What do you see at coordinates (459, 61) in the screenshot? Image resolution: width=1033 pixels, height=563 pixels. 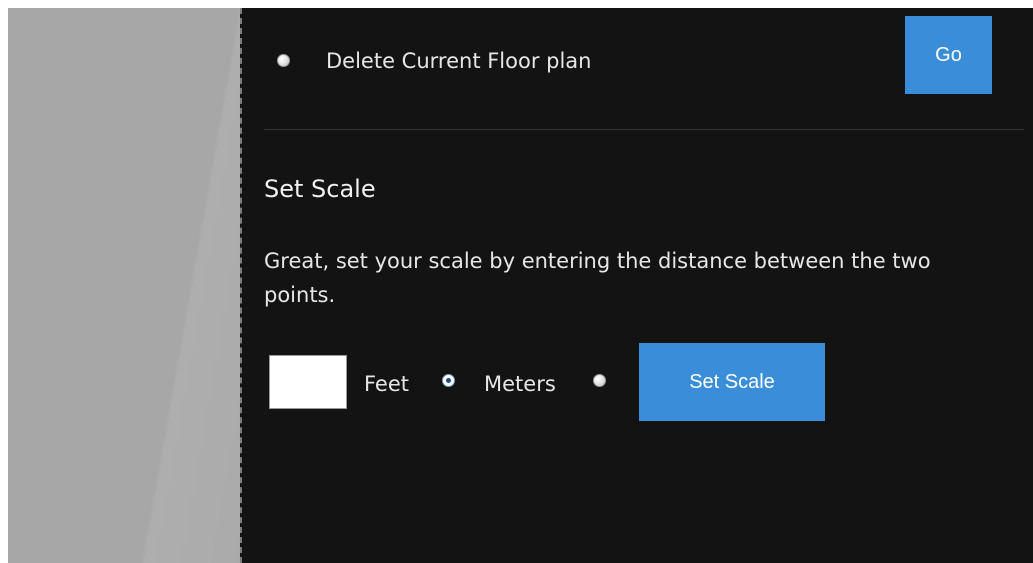 I see `delete-floor-plan-label: Delete Current Floor plan` at bounding box center [459, 61].